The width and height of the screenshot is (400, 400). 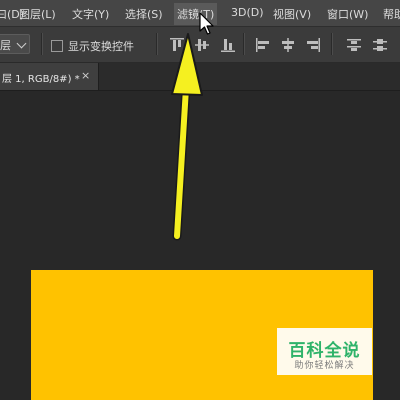 I want to click on chevron-down-icon, so click(x=21, y=43).